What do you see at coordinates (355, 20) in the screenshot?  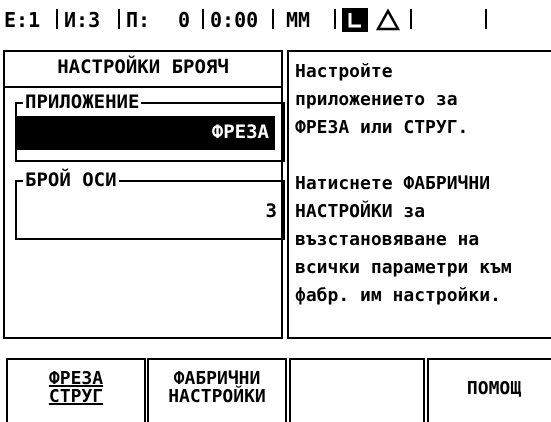 I see `reference-icon` at bounding box center [355, 20].